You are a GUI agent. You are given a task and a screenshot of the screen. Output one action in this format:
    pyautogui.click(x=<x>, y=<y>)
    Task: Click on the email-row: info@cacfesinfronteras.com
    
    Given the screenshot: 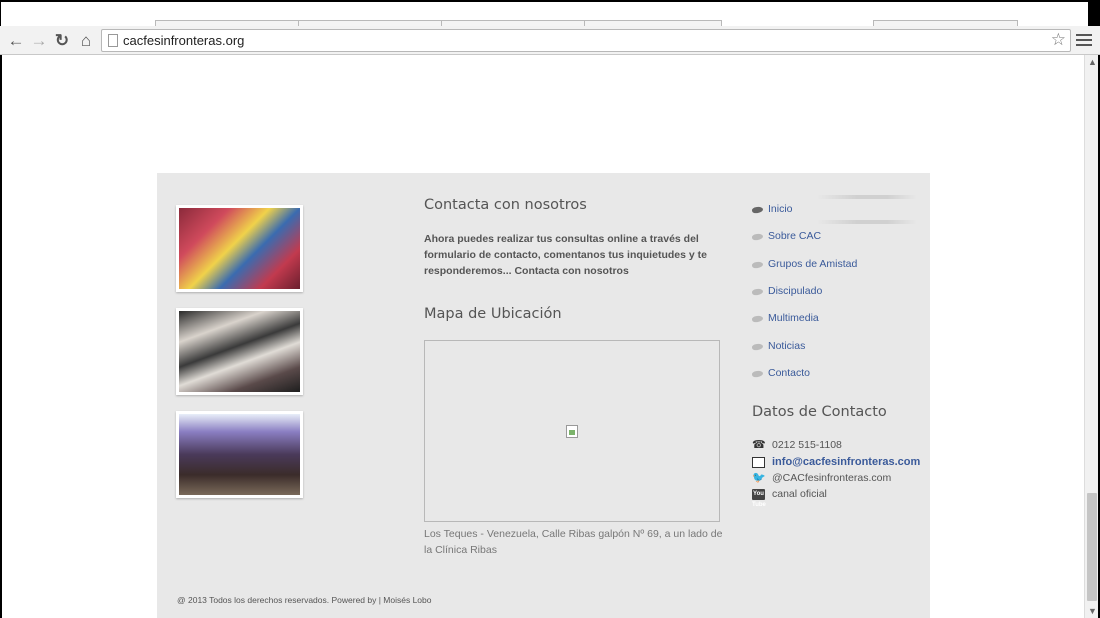 What is the action you would take?
    pyautogui.click(x=842, y=463)
    